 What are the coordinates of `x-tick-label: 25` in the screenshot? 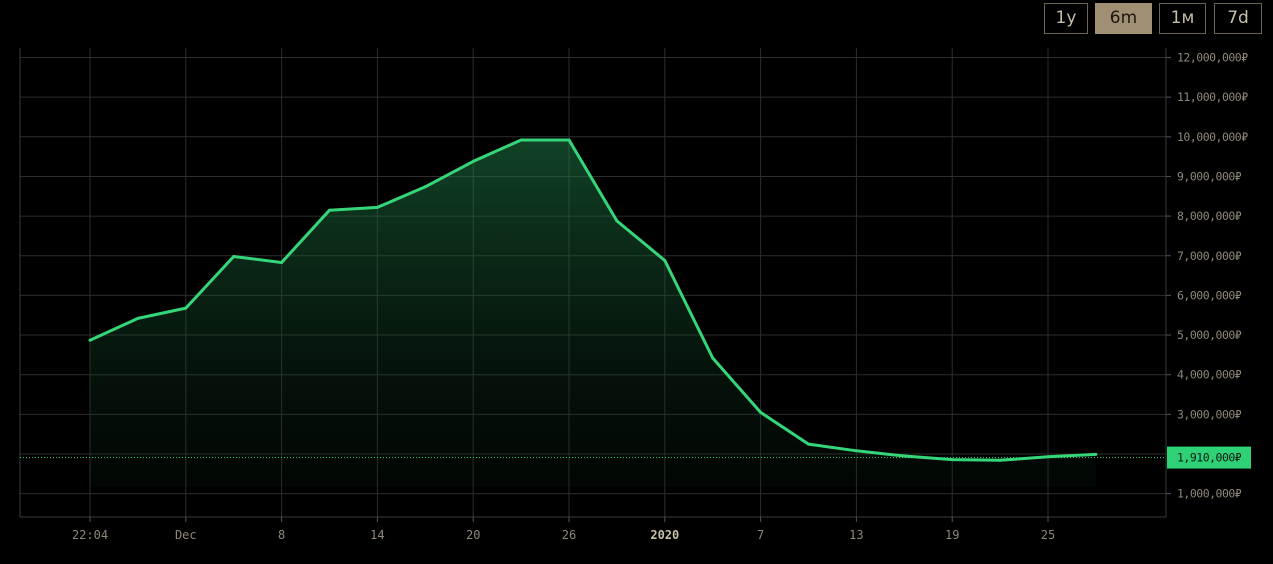 It's located at (1048, 535).